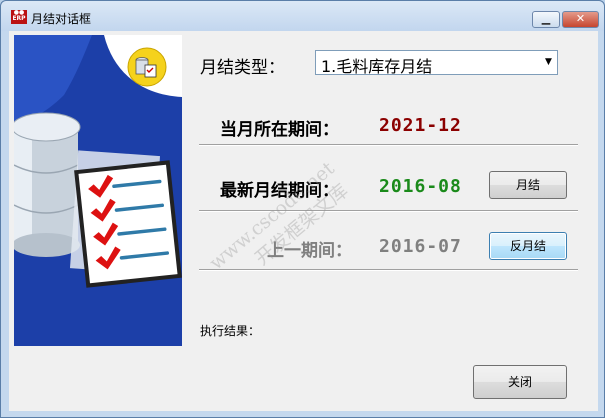 The image size is (605, 418). Describe the element at coordinates (147, 67) in the screenshot. I see `calendar-db-badge-icon` at that location.